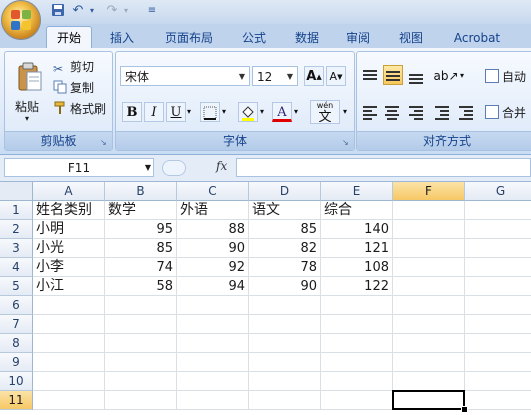  I want to click on cell-e2: 140, so click(357, 229).